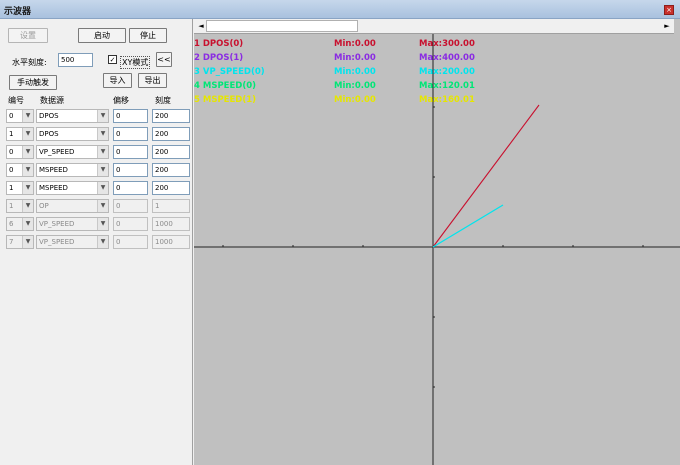  Describe the element at coordinates (135, 62) in the screenshot. I see `xy-mode-label: XY模式` at that location.